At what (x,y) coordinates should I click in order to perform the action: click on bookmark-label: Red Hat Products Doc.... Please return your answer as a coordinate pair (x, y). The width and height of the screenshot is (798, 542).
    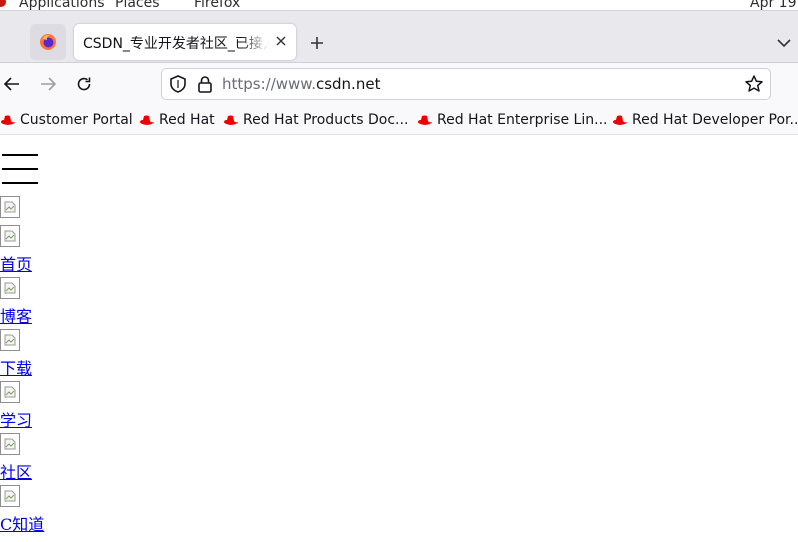
    Looking at the image, I should click on (326, 120).